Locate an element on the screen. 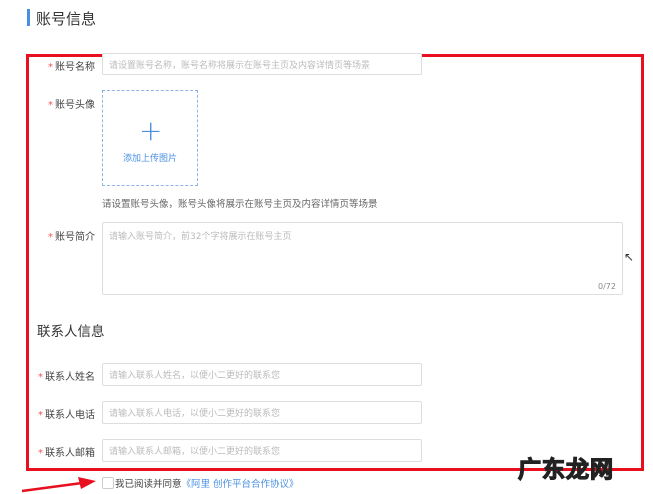  agreement-row: 我已阅读并同意《阿里 创作平台合作协议》 is located at coordinates (207, 483).